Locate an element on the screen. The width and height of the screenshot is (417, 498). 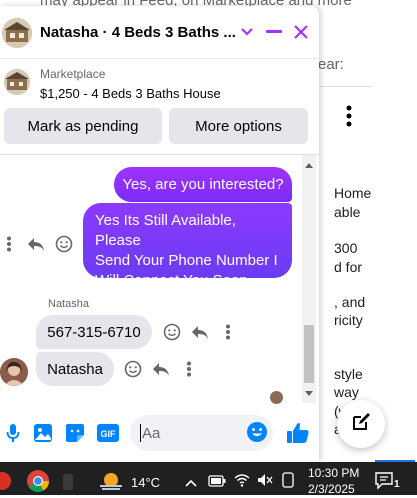
listing-thumbnail is located at coordinates (17, 82).